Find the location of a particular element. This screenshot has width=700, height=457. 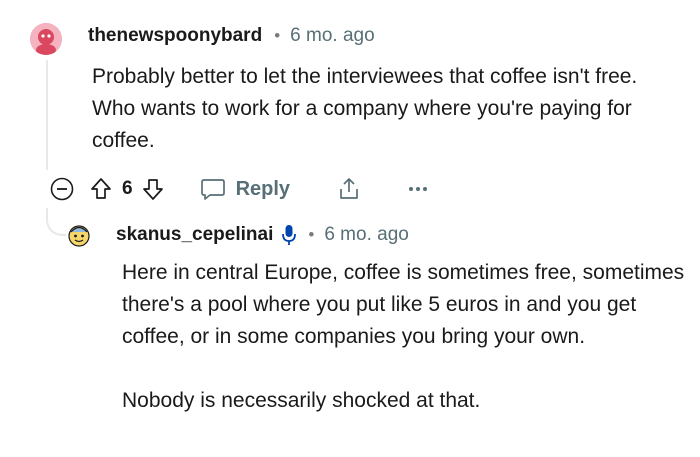

downvote-arrow-icon is located at coordinates (152, 189).